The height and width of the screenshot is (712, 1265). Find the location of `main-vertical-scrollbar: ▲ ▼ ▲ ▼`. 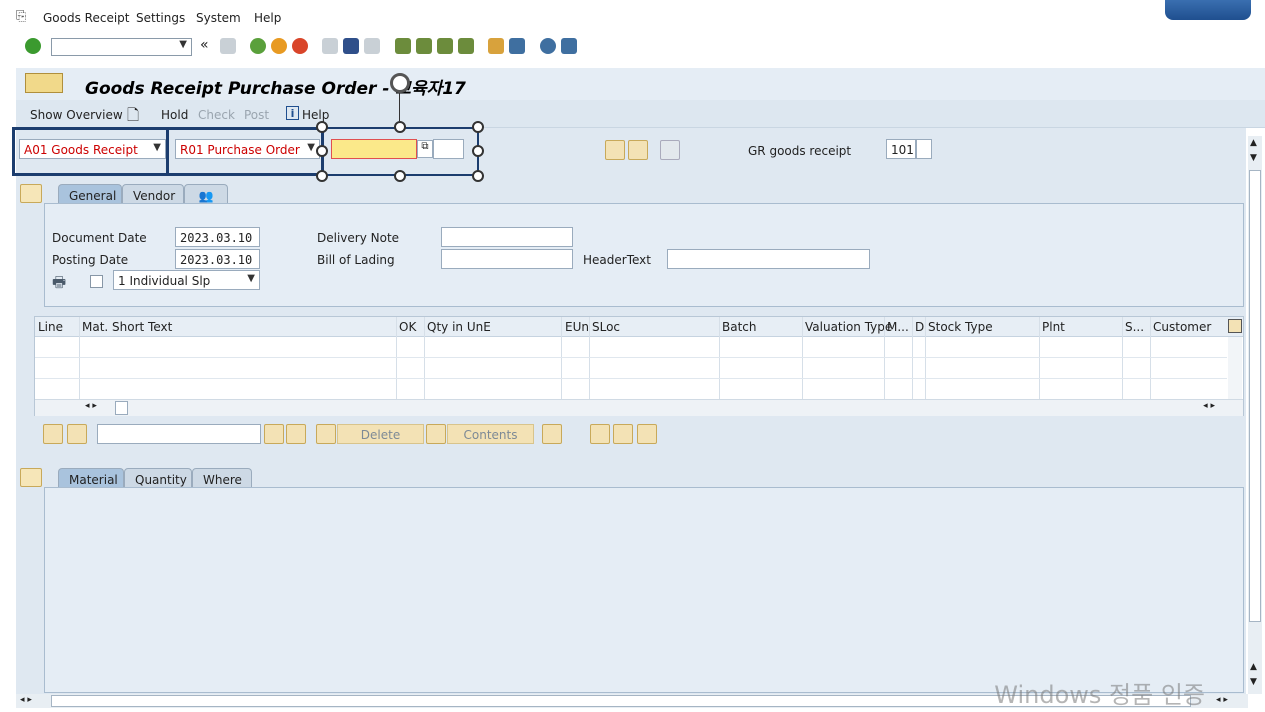

main-vertical-scrollbar: ▲ ▼ ▲ ▼ is located at coordinates (1255, 415).